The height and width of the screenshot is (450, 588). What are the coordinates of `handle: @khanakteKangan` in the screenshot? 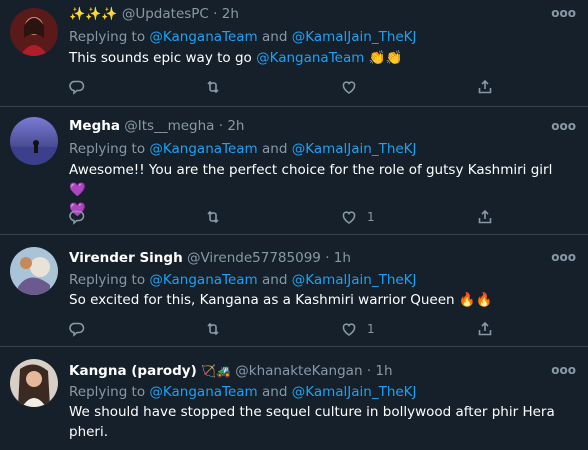 It's located at (298, 371).